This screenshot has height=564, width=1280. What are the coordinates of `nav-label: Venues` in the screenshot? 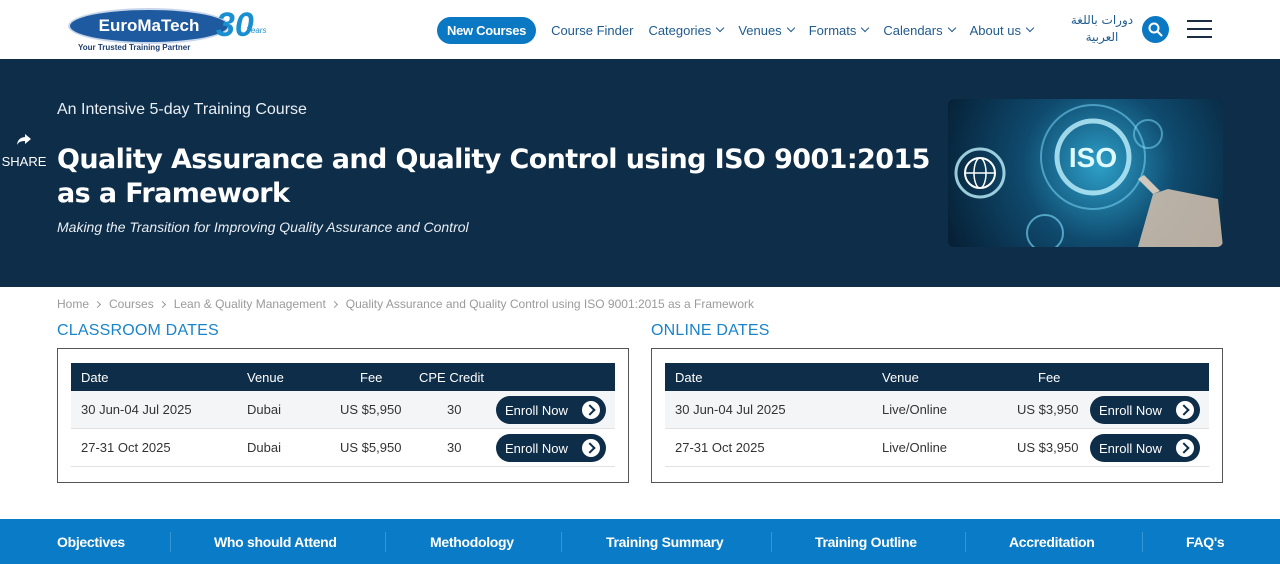 It's located at (760, 30).